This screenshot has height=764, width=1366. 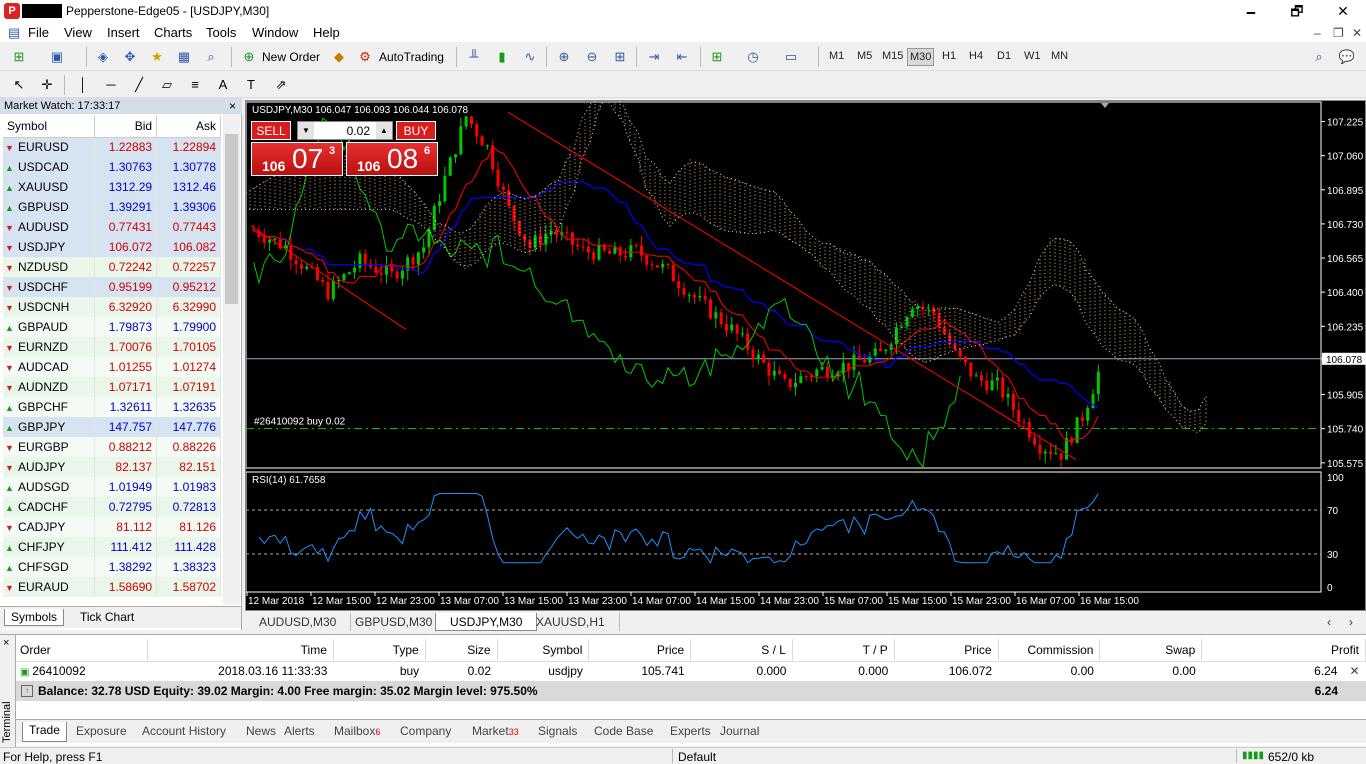 I want to click on col-tp: T / P, so click(x=843, y=650).